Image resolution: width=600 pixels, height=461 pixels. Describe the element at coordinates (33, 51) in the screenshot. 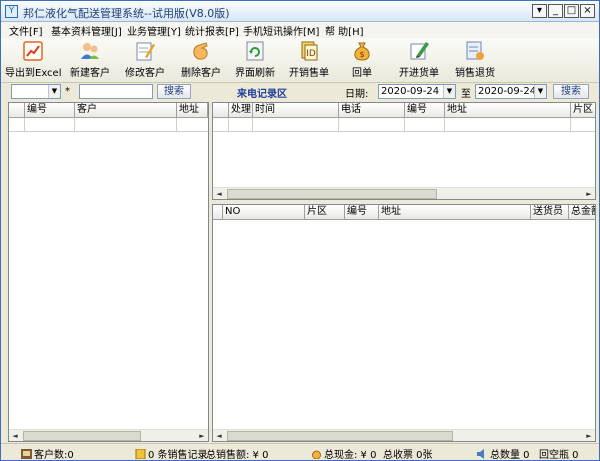

I see `excel-chart-icon` at that location.